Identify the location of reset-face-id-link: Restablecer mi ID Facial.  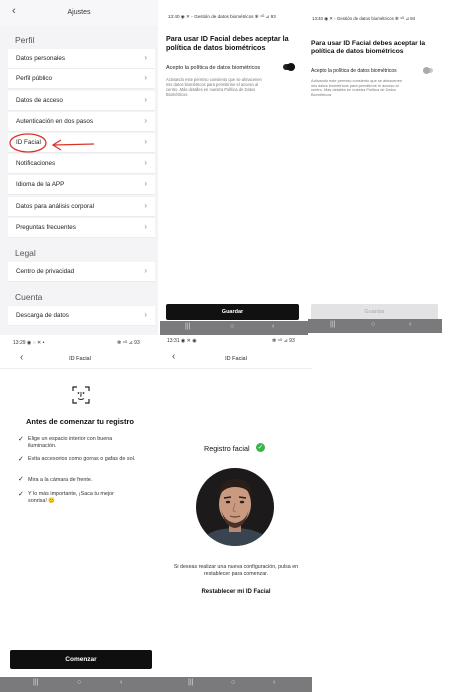
(236, 592).